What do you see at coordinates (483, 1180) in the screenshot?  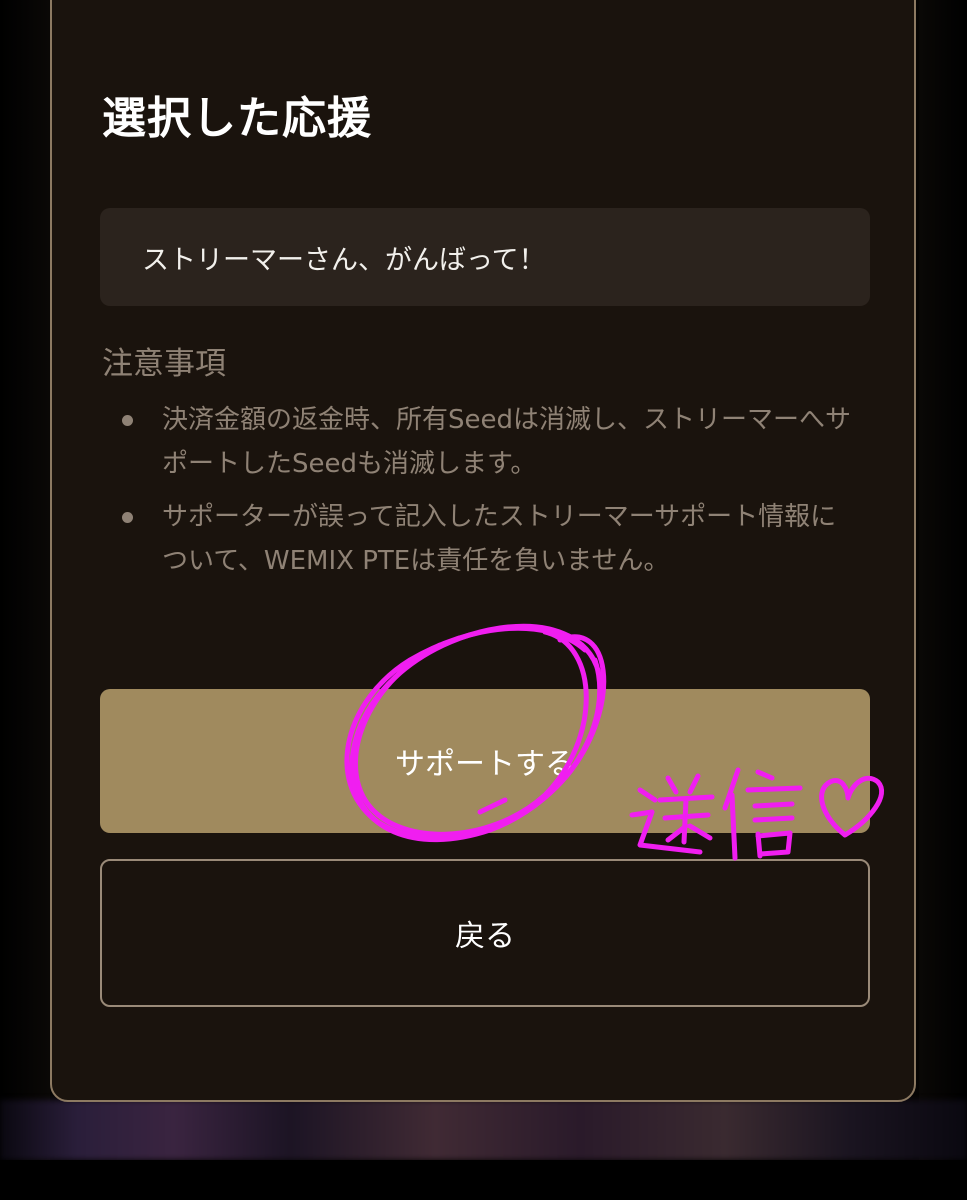 I see `bottom-bar` at bounding box center [483, 1180].